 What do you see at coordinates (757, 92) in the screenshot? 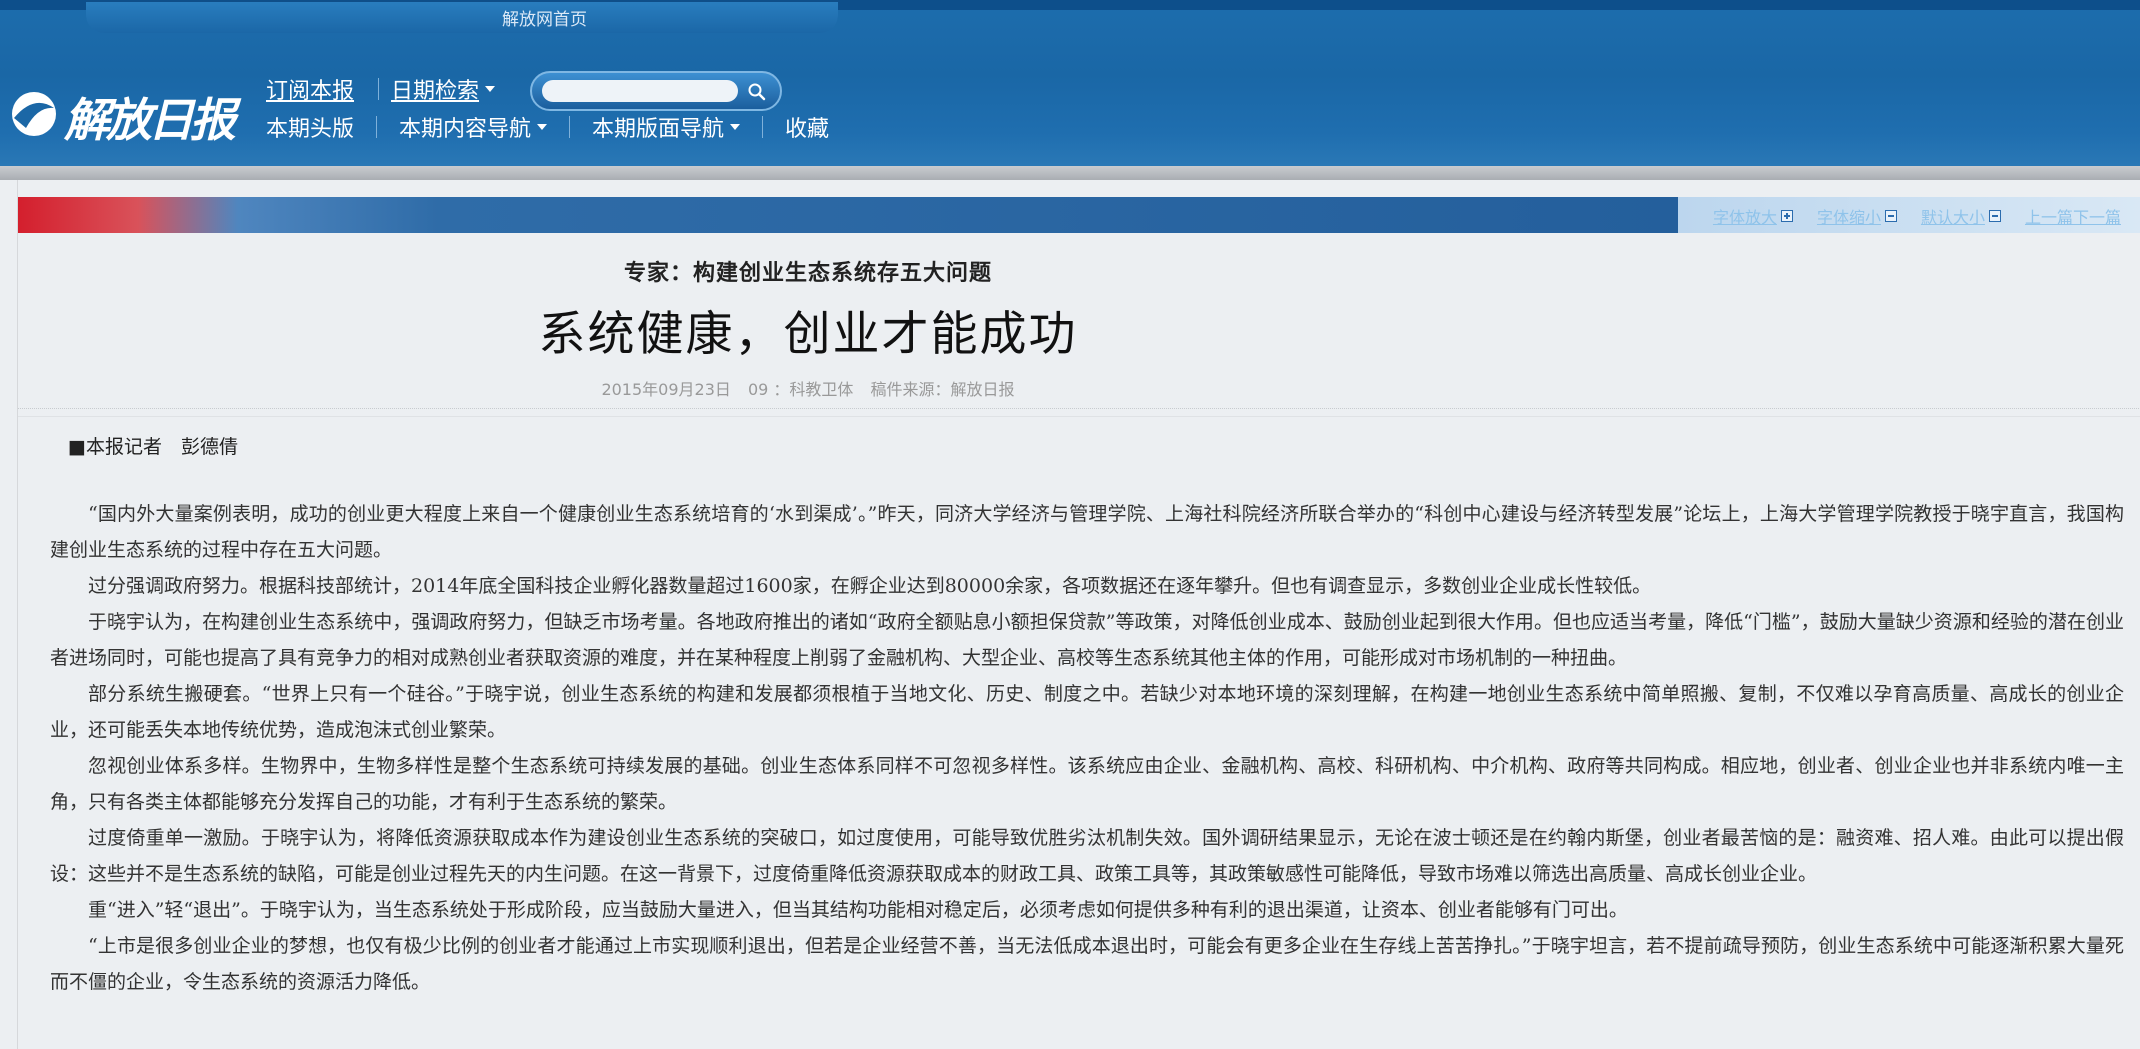
I see `search-icon` at bounding box center [757, 92].